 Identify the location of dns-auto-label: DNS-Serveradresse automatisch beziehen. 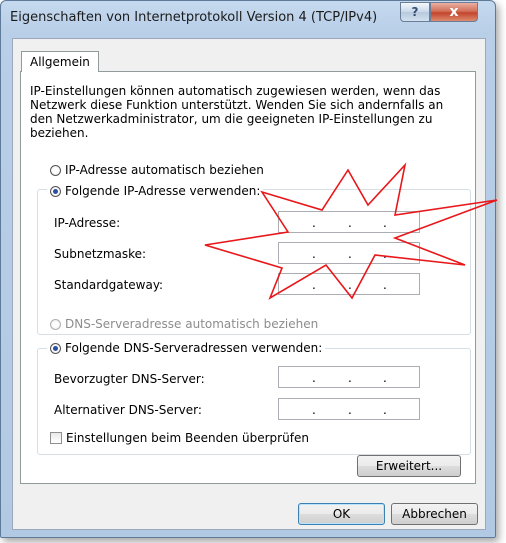
(192, 324).